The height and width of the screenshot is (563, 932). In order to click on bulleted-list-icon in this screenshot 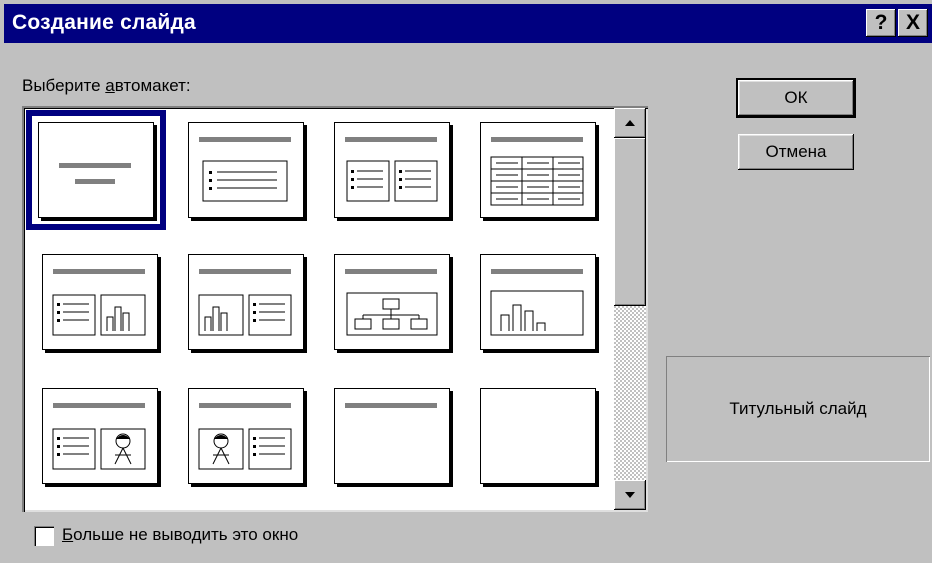, I will do `click(245, 169)`.